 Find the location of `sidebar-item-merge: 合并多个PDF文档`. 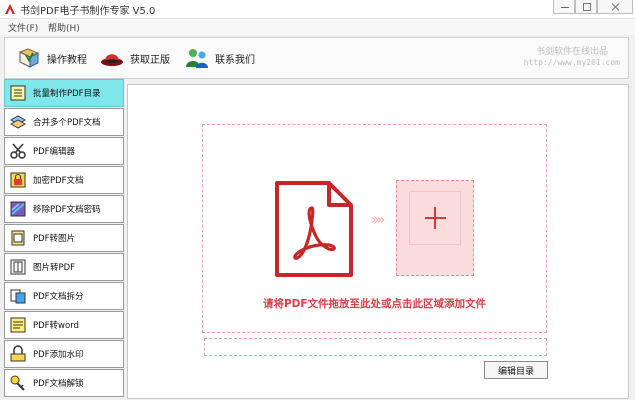

sidebar-item-merge: 合并多个PDF文档 is located at coordinates (64, 122).